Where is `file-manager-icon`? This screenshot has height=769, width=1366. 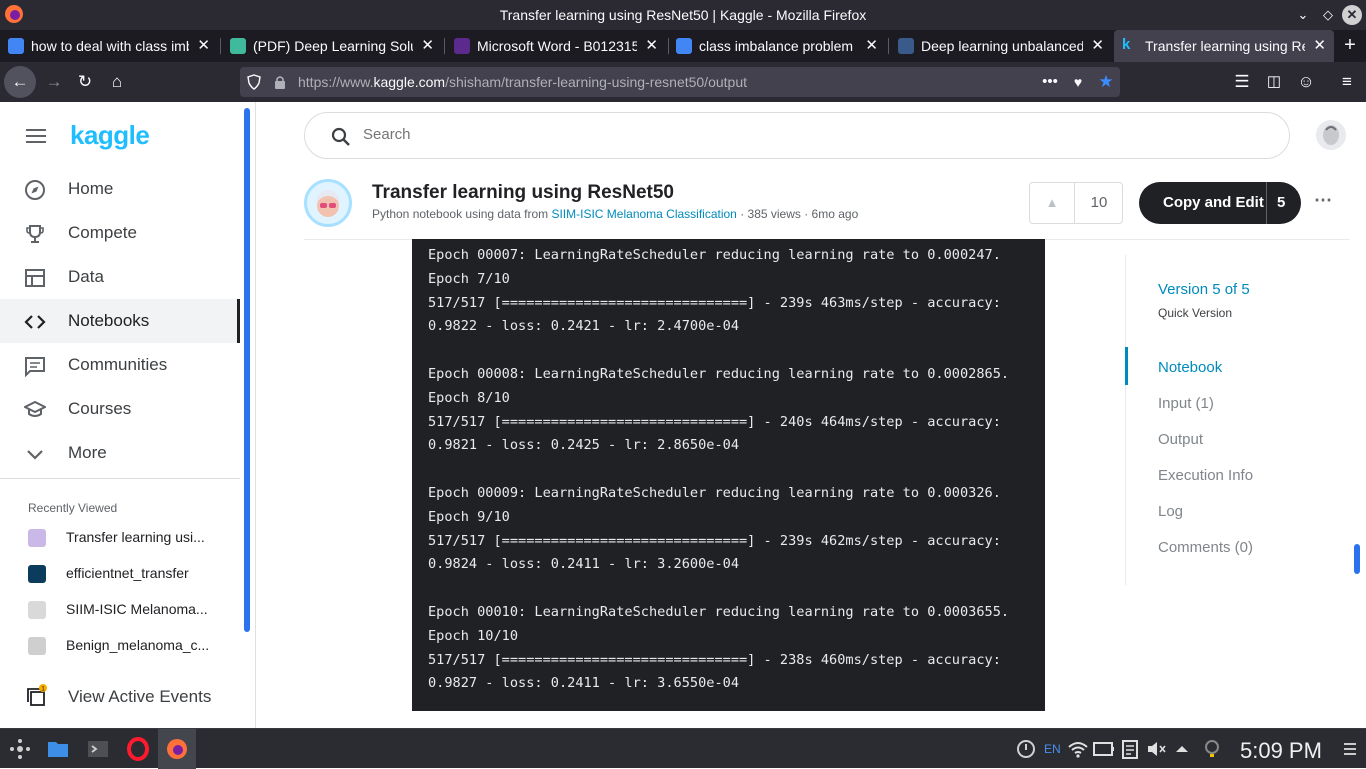
file-manager-icon is located at coordinates (58, 749).